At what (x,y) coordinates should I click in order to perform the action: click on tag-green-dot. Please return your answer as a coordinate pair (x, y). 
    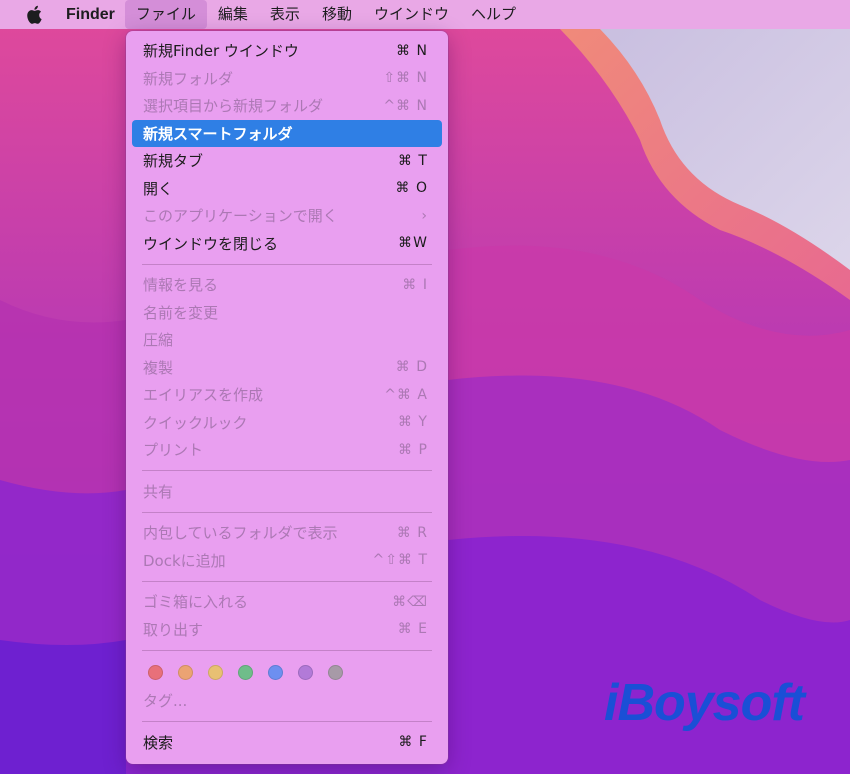
    Looking at the image, I should click on (245, 672).